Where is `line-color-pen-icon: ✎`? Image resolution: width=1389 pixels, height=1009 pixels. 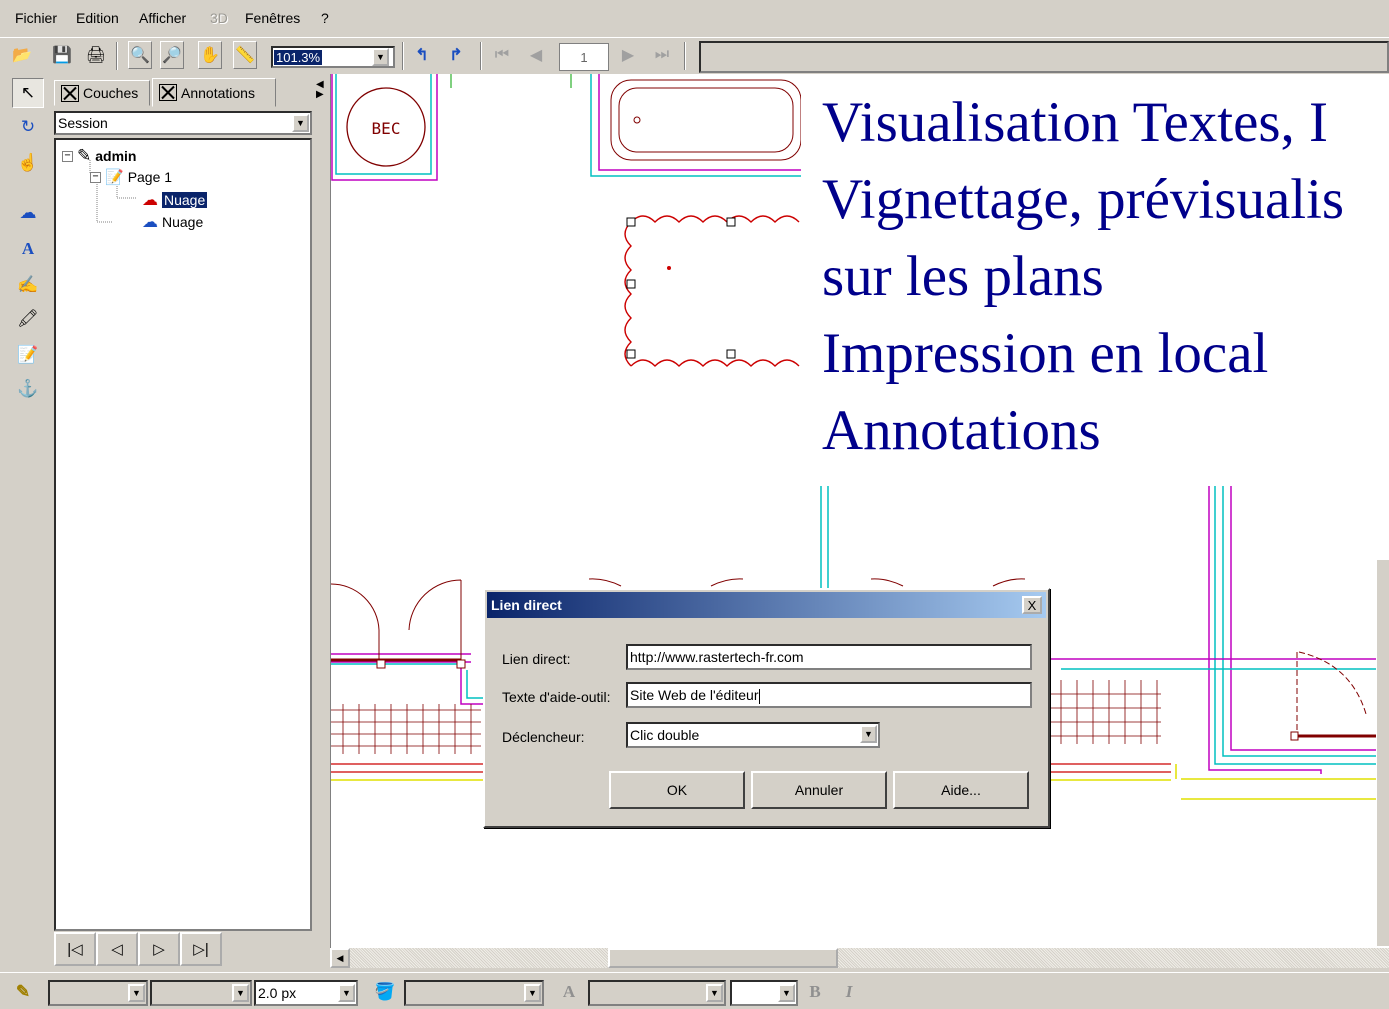 line-color-pen-icon: ✎ is located at coordinates (23, 992).